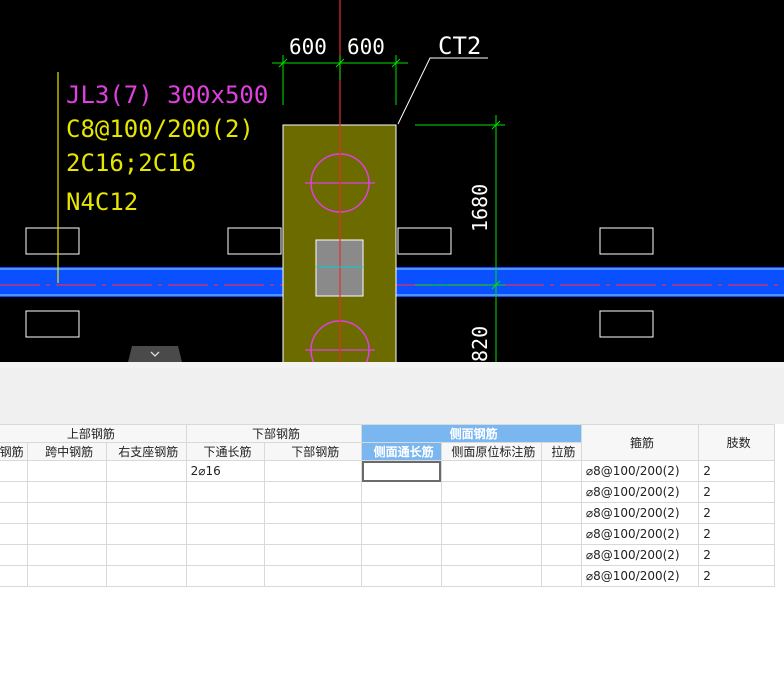  What do you see at coordinates (471, 433) in the screenshot?
I see `group-header-side: 侧面钢筋` at bounding box center [471, 433].